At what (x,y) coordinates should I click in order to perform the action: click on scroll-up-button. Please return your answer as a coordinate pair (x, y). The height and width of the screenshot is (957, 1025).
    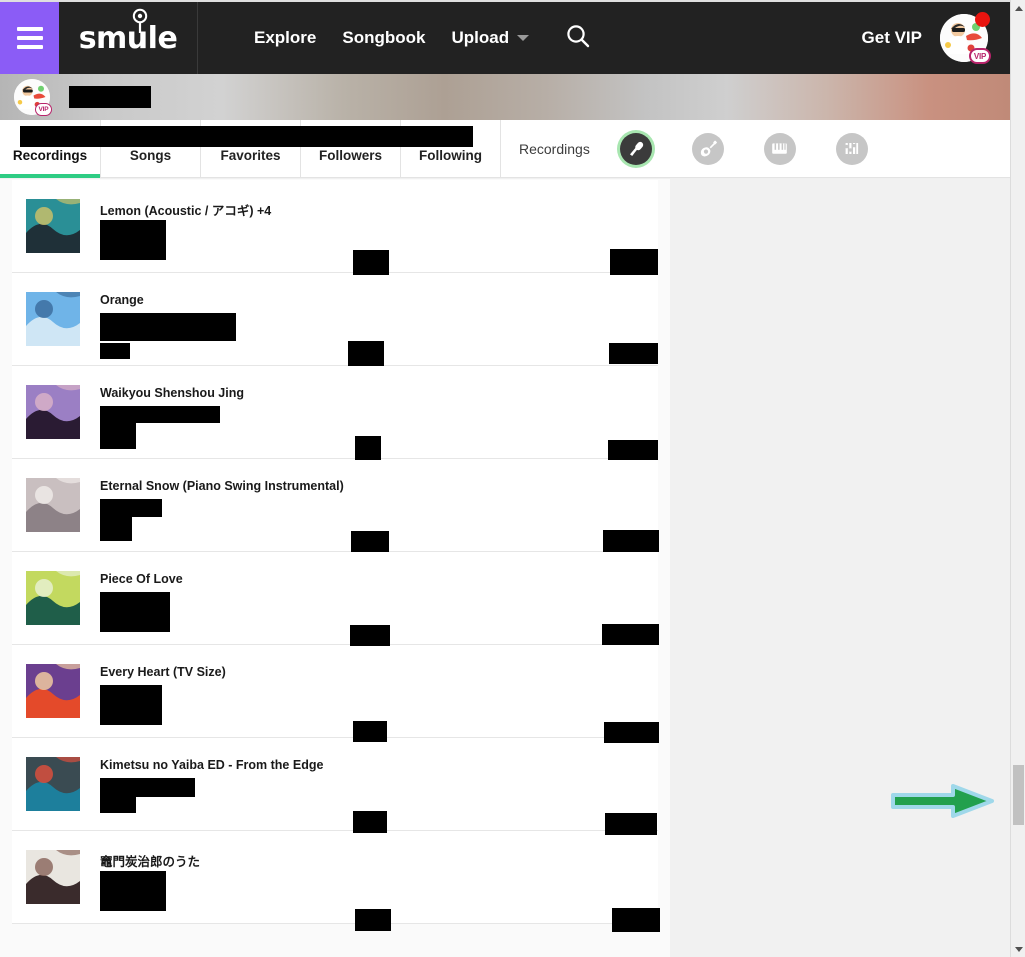
    Looking at the image, I should click on (1018, 8).